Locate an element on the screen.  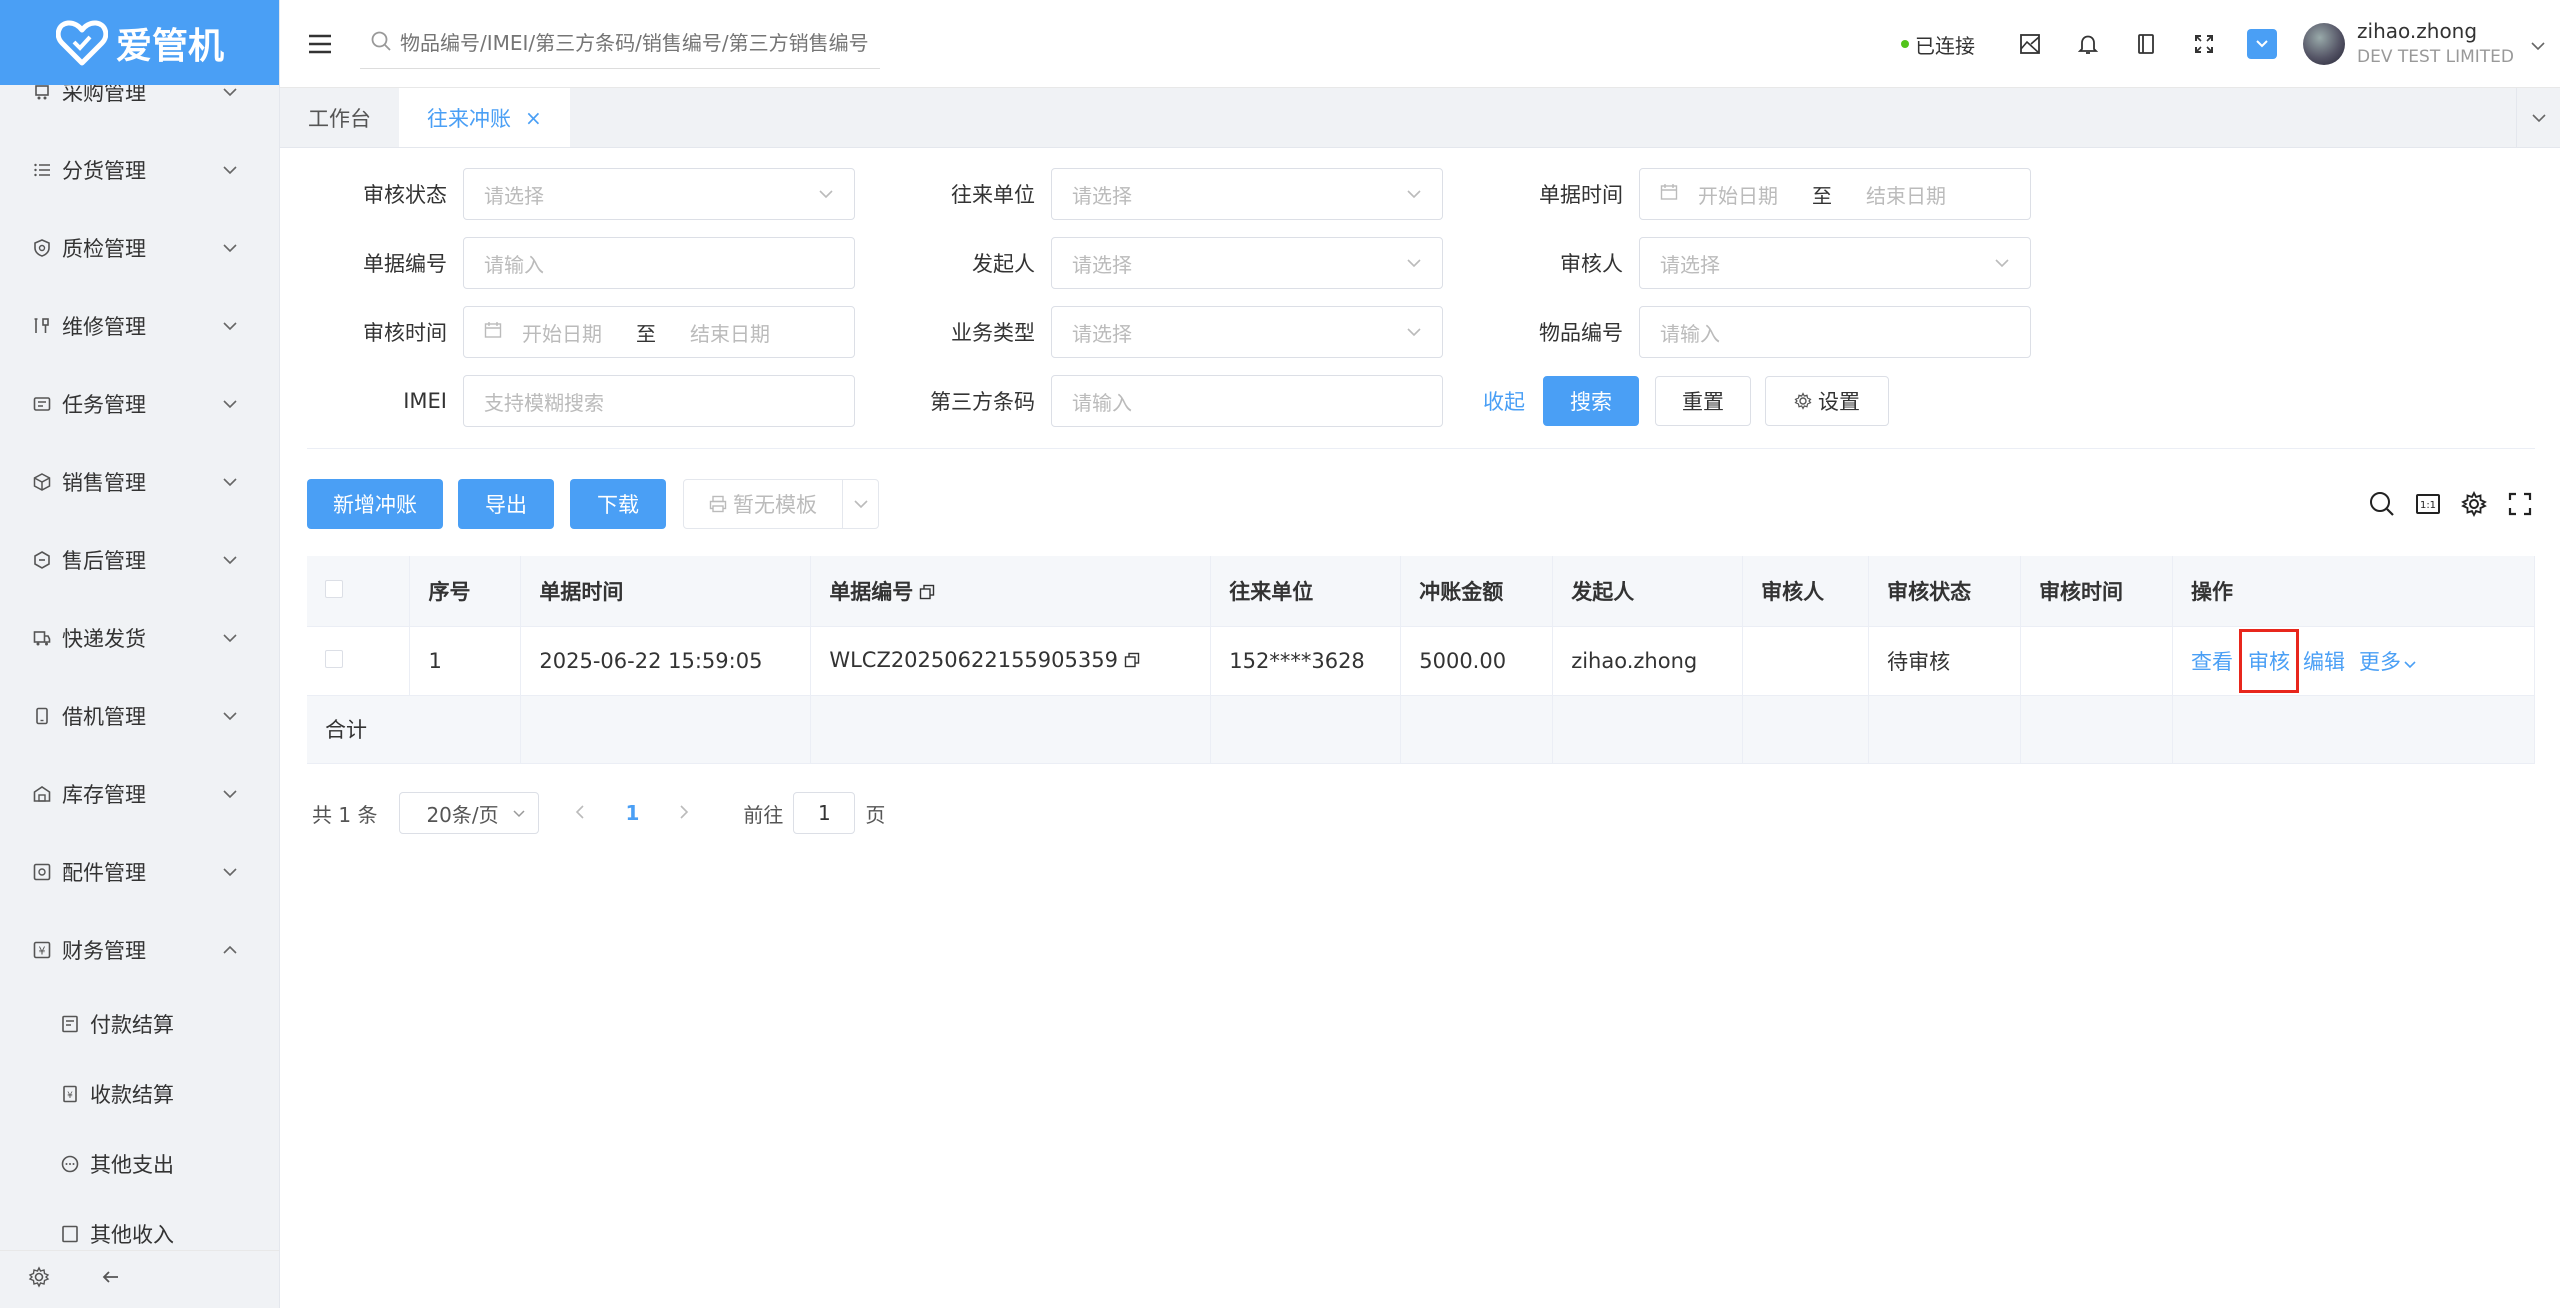
parts-icon is located at coordinates (42, 872).